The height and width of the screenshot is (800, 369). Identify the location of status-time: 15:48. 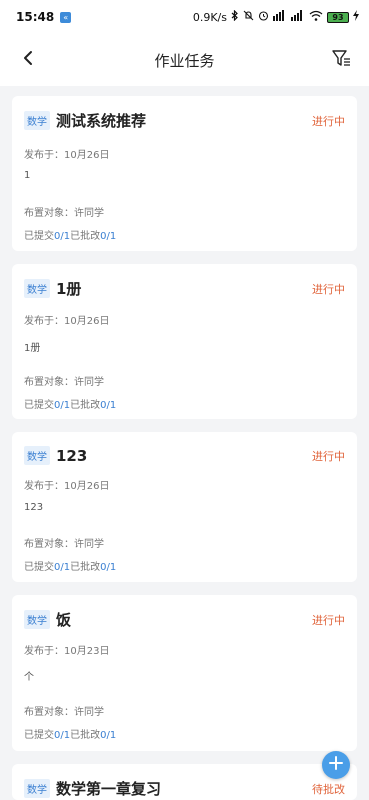
(35, 17).